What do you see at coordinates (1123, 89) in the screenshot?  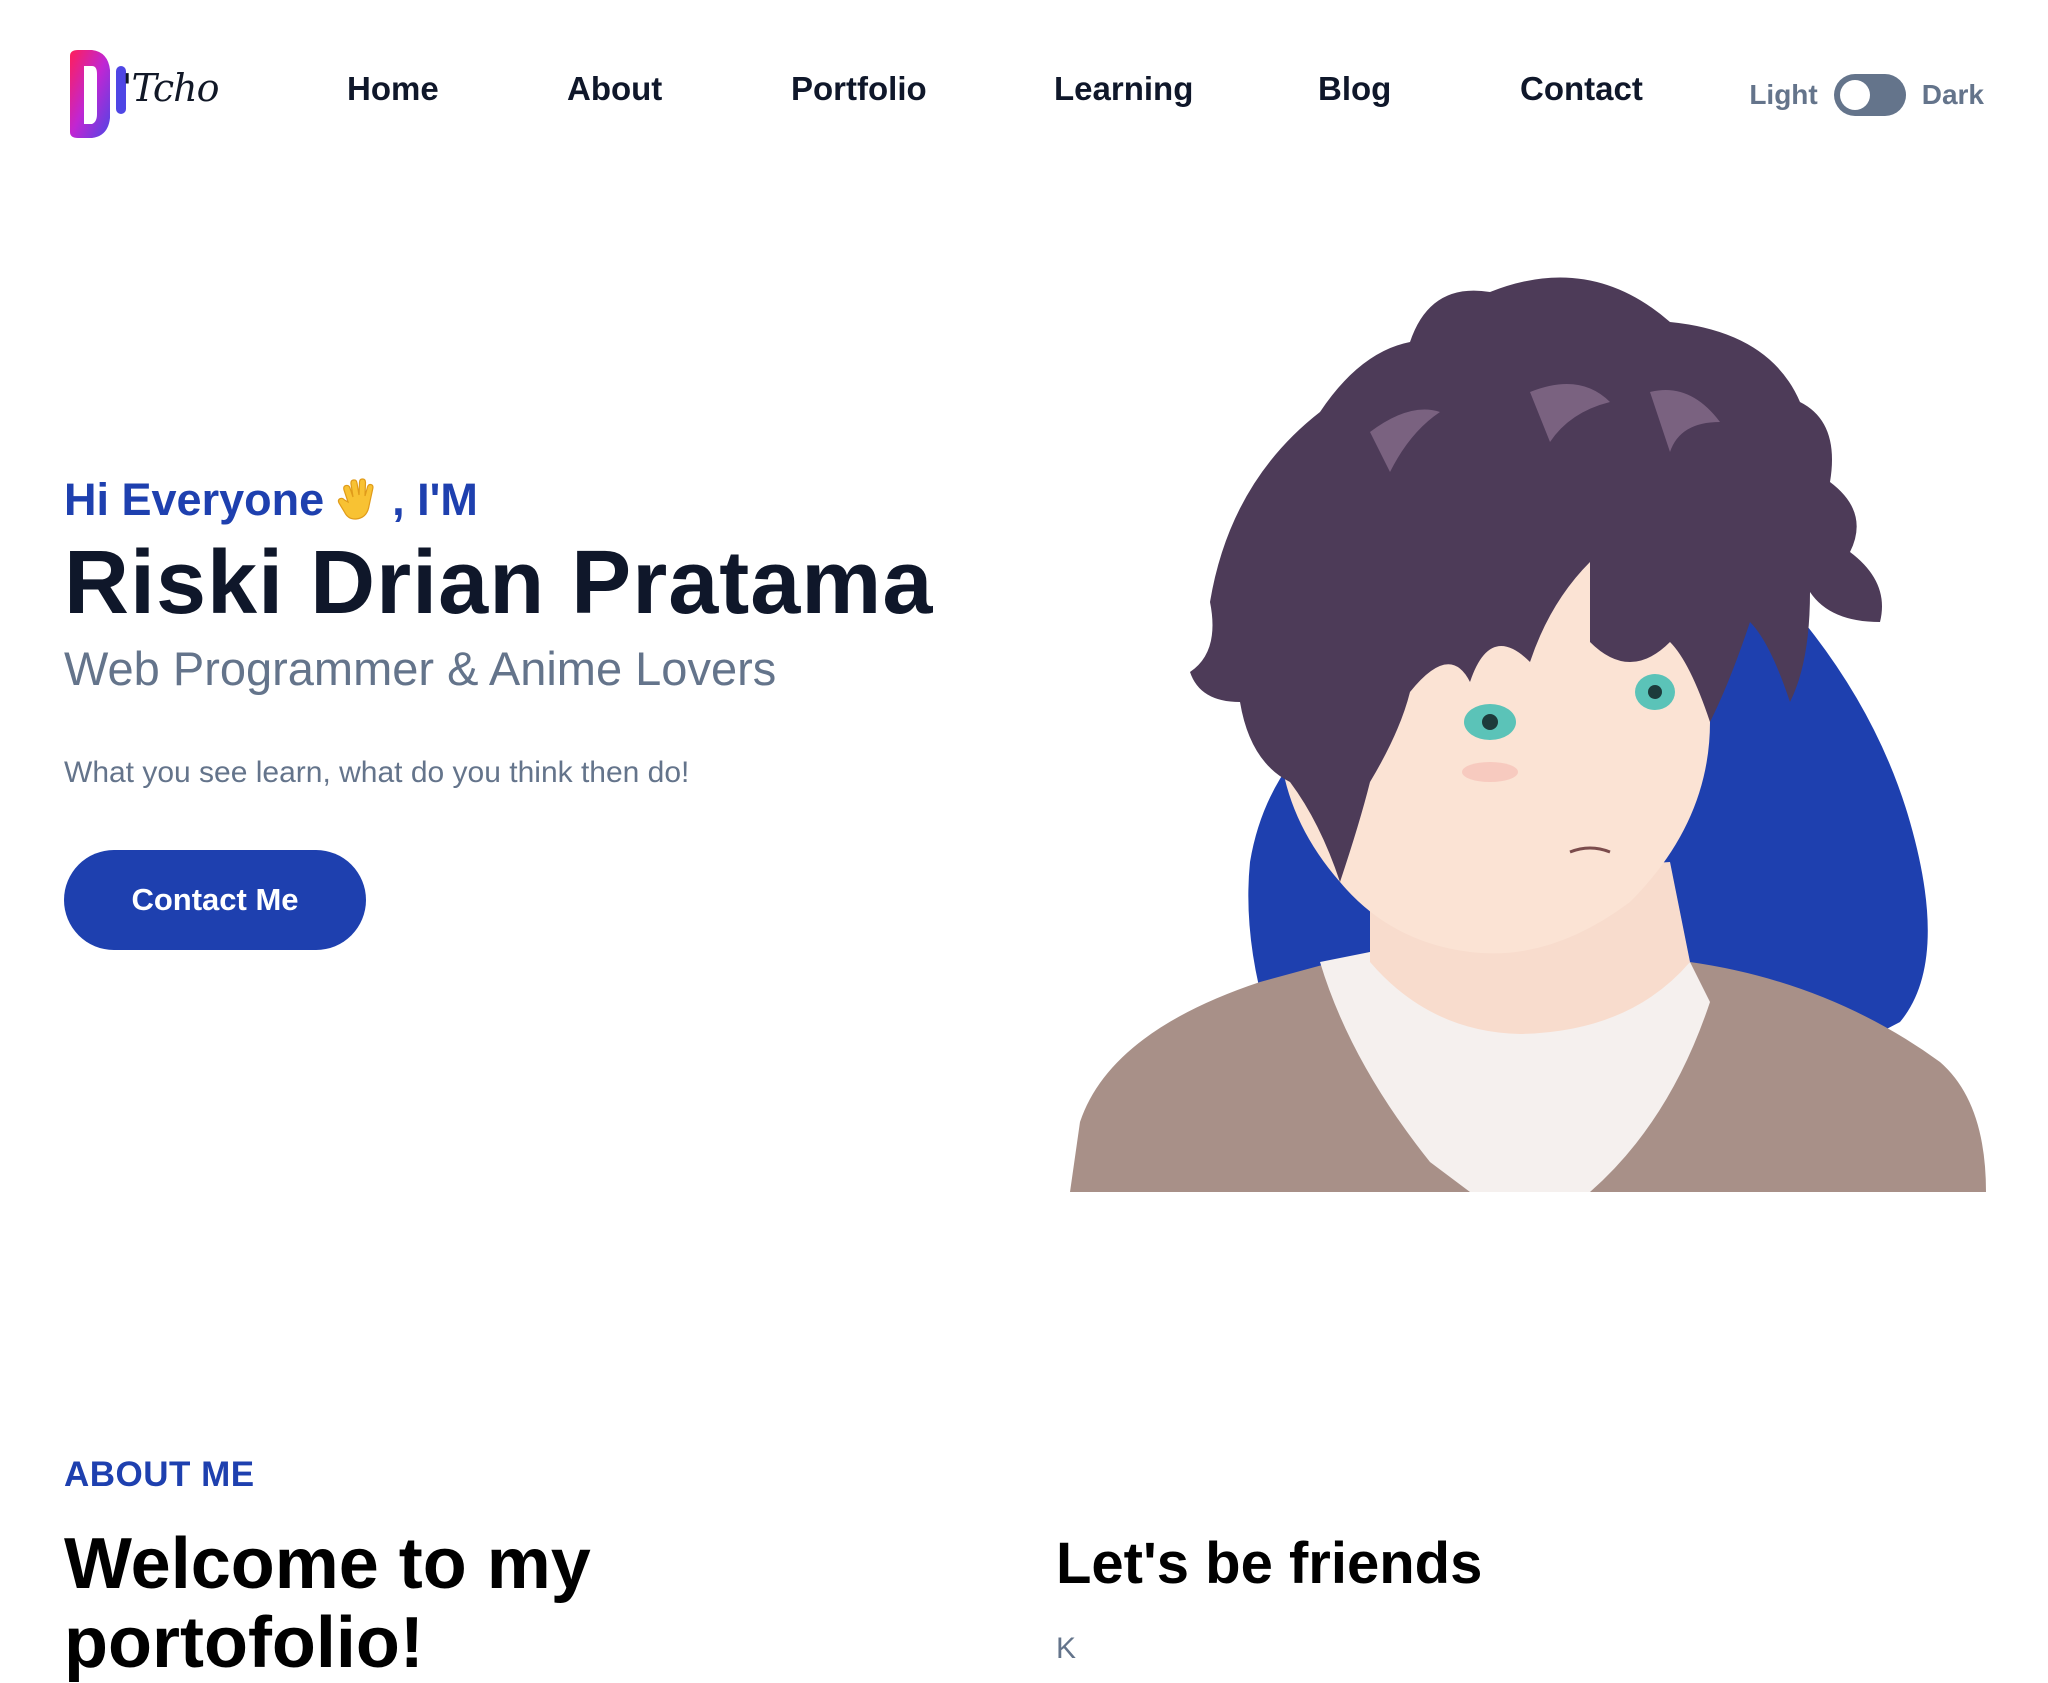 I see `nav-item-learning: Learning` at bounding box center [1123, 89].